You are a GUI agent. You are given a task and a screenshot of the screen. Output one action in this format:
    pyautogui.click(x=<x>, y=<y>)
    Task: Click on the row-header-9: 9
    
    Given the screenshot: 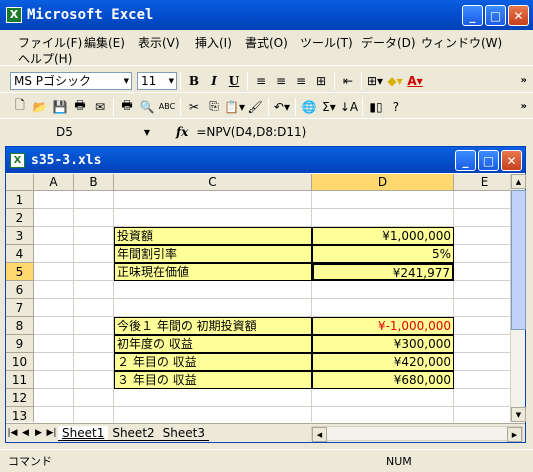 What is the action you would take?
    pyautogui.click(x=20, y=344)
    